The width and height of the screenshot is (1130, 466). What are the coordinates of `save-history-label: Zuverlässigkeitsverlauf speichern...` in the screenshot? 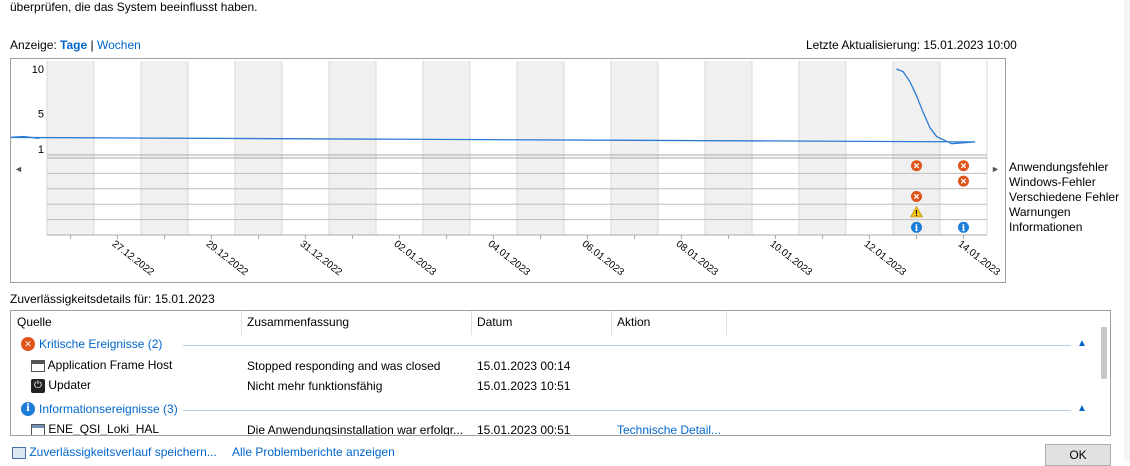 It's located at (123, 452).